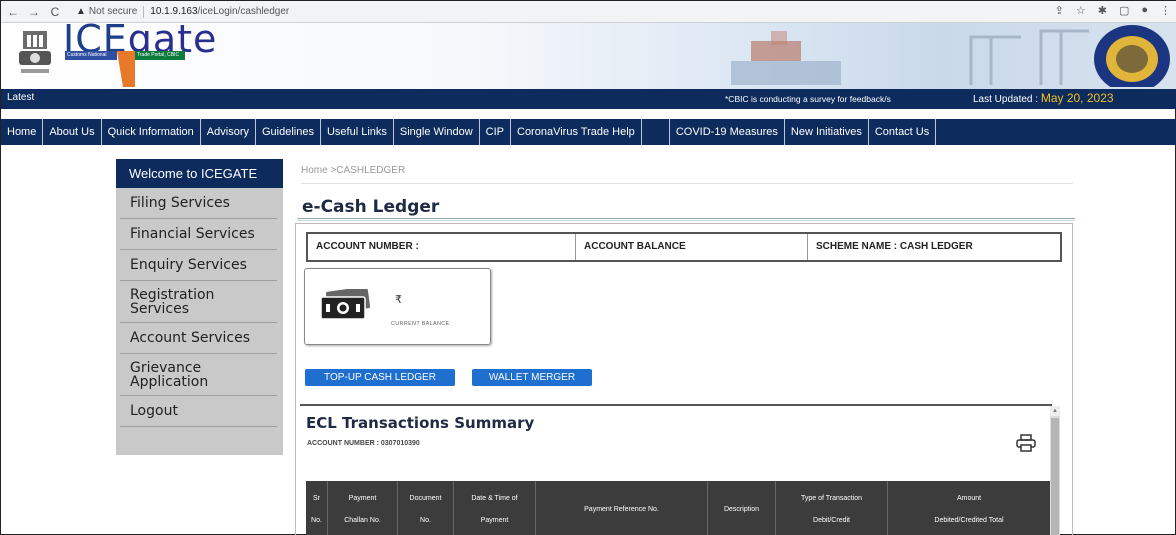  I want to click on current-balance-card: ₹ CURRENT BALANCE, so click(397, 306).